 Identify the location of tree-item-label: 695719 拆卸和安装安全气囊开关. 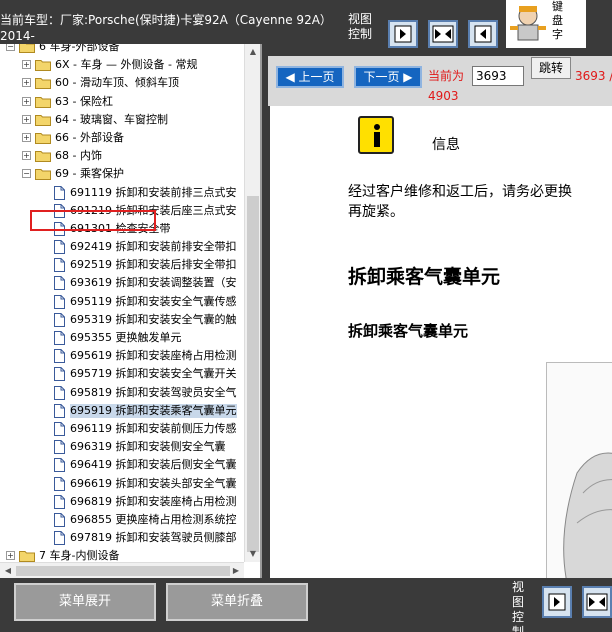
(153, 374).